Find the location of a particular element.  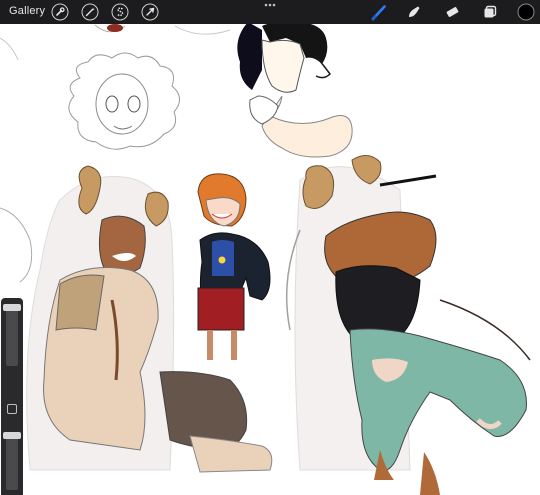

opacity-slider is located at coordinates (12, 461).